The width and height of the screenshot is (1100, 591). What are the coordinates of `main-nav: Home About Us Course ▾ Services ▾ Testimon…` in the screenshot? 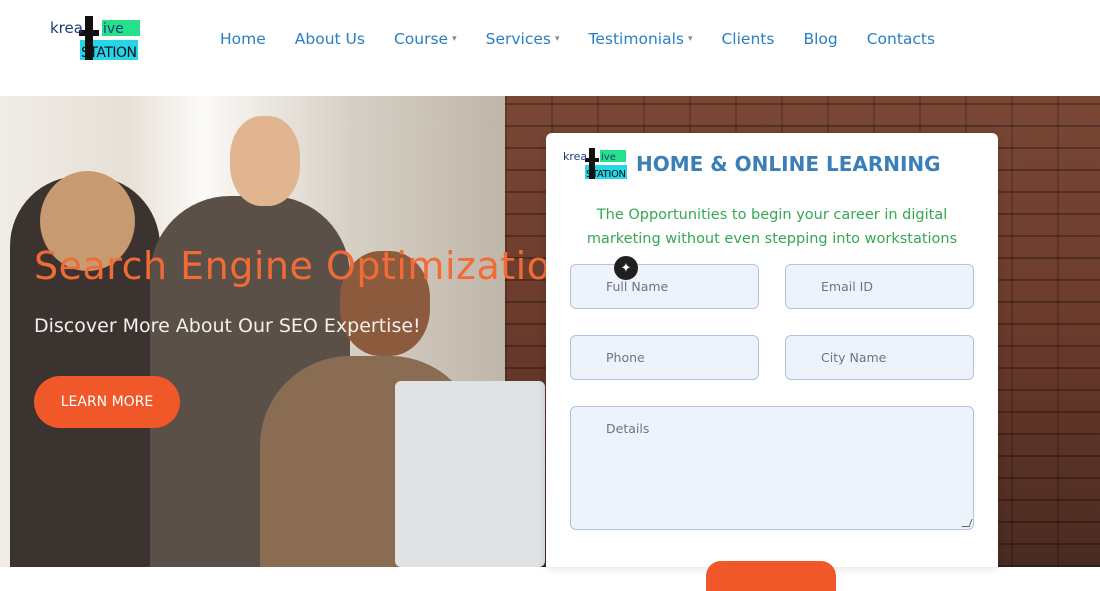 It's located at (577, 39).